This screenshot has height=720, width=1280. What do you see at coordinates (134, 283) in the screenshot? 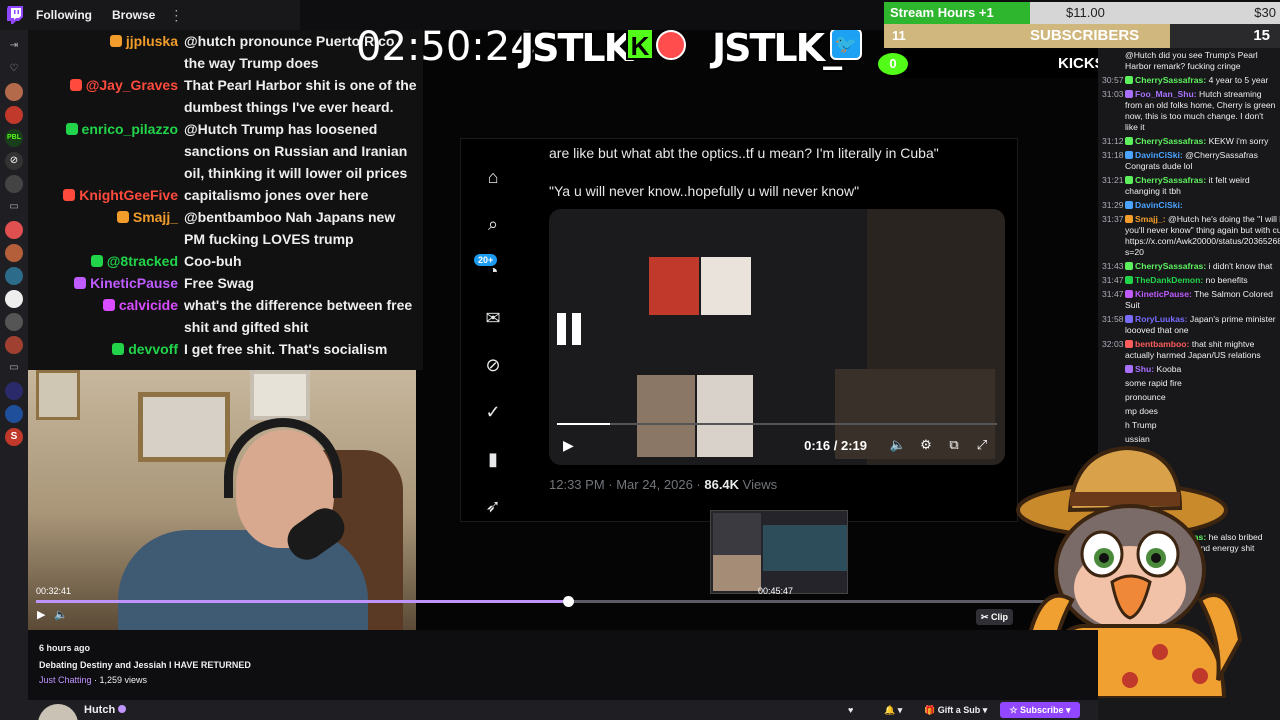
I see `overlay-chat-username: KineticPause` at bounding box center [134, 283].